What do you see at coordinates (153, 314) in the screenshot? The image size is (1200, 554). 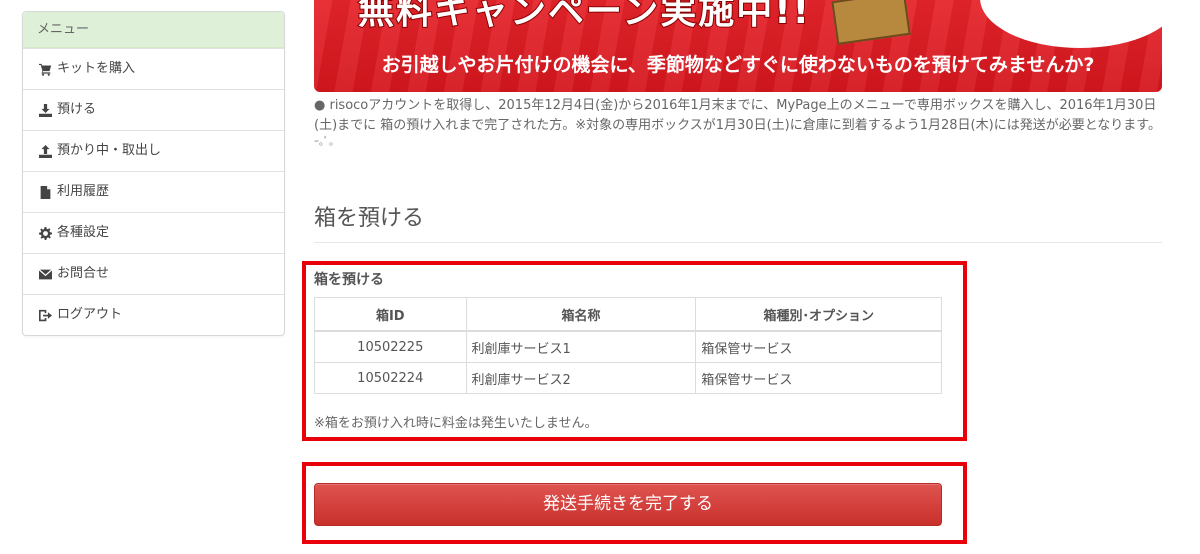 I see `sidebar-item-logout: ログアウト` at bounding box center [153, 314].